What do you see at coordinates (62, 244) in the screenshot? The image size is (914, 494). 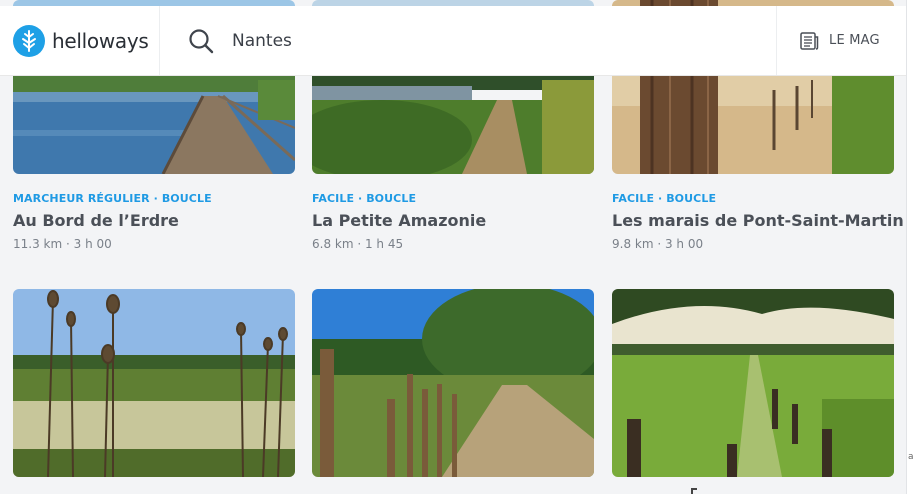 I see `hike-distance-duration: 11.3 km · 3 h 00` at bounding box center [62, 244].